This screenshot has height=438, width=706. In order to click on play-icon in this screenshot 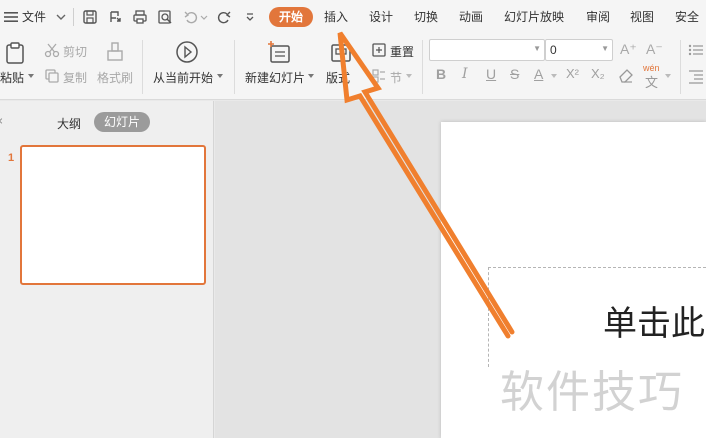, I will do `click(187, 52)`.